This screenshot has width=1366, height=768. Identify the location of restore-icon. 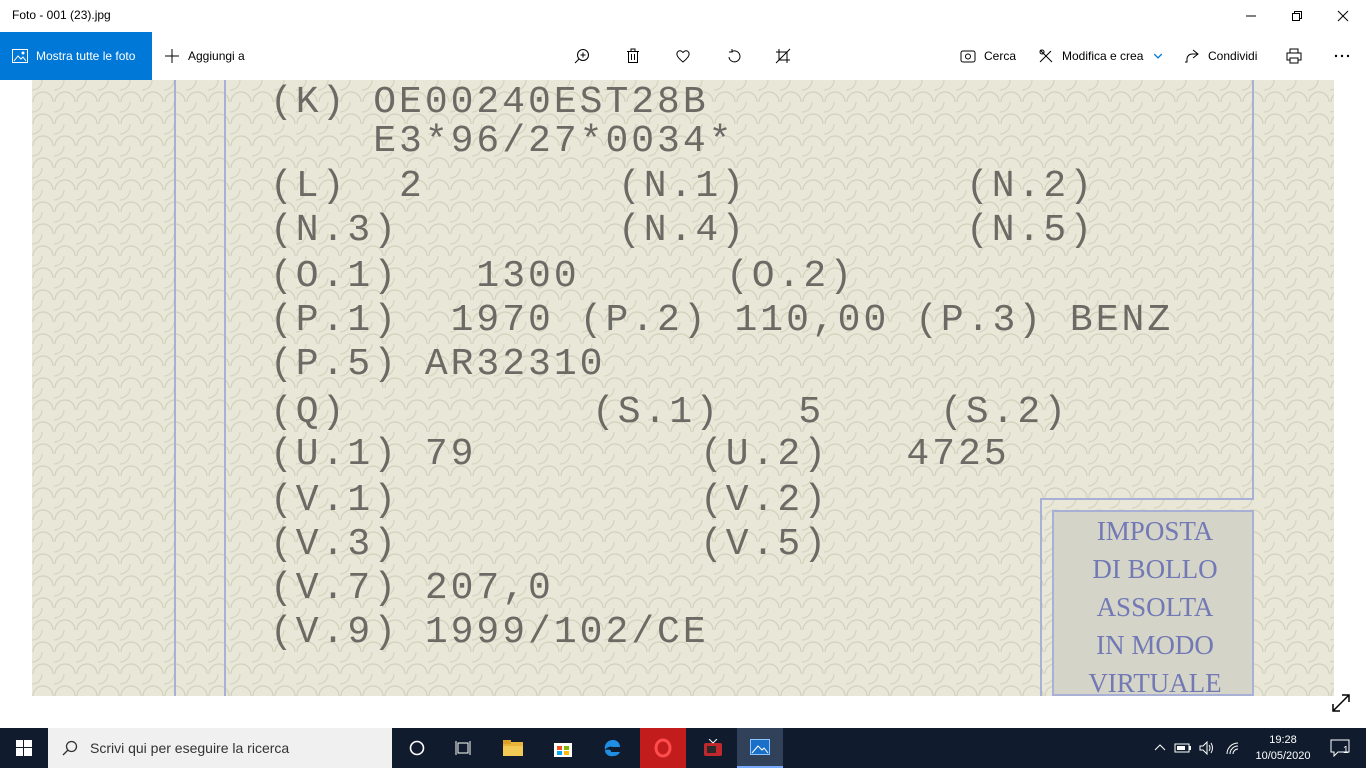
(1297, 16).